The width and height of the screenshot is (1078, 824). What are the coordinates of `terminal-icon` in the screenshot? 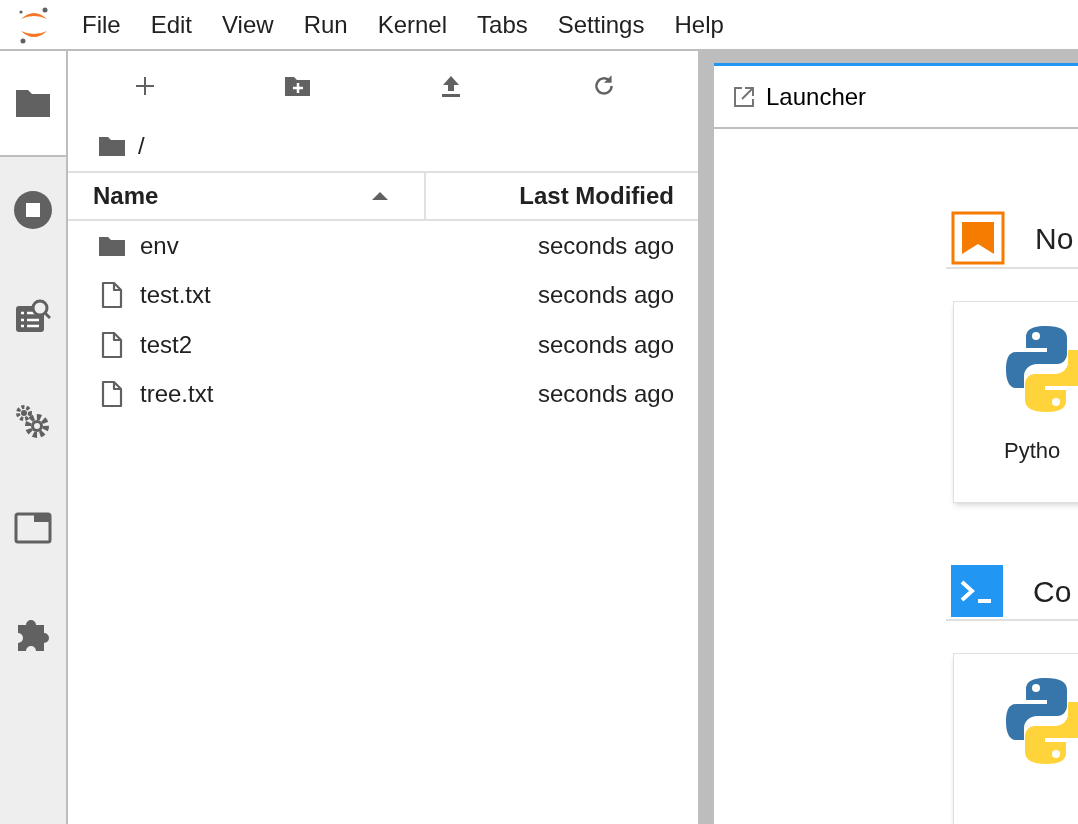 It's located at (977, 591).